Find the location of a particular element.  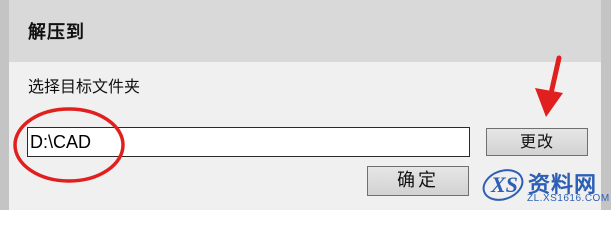

highlight-circle is located at coordinates (69, 145).